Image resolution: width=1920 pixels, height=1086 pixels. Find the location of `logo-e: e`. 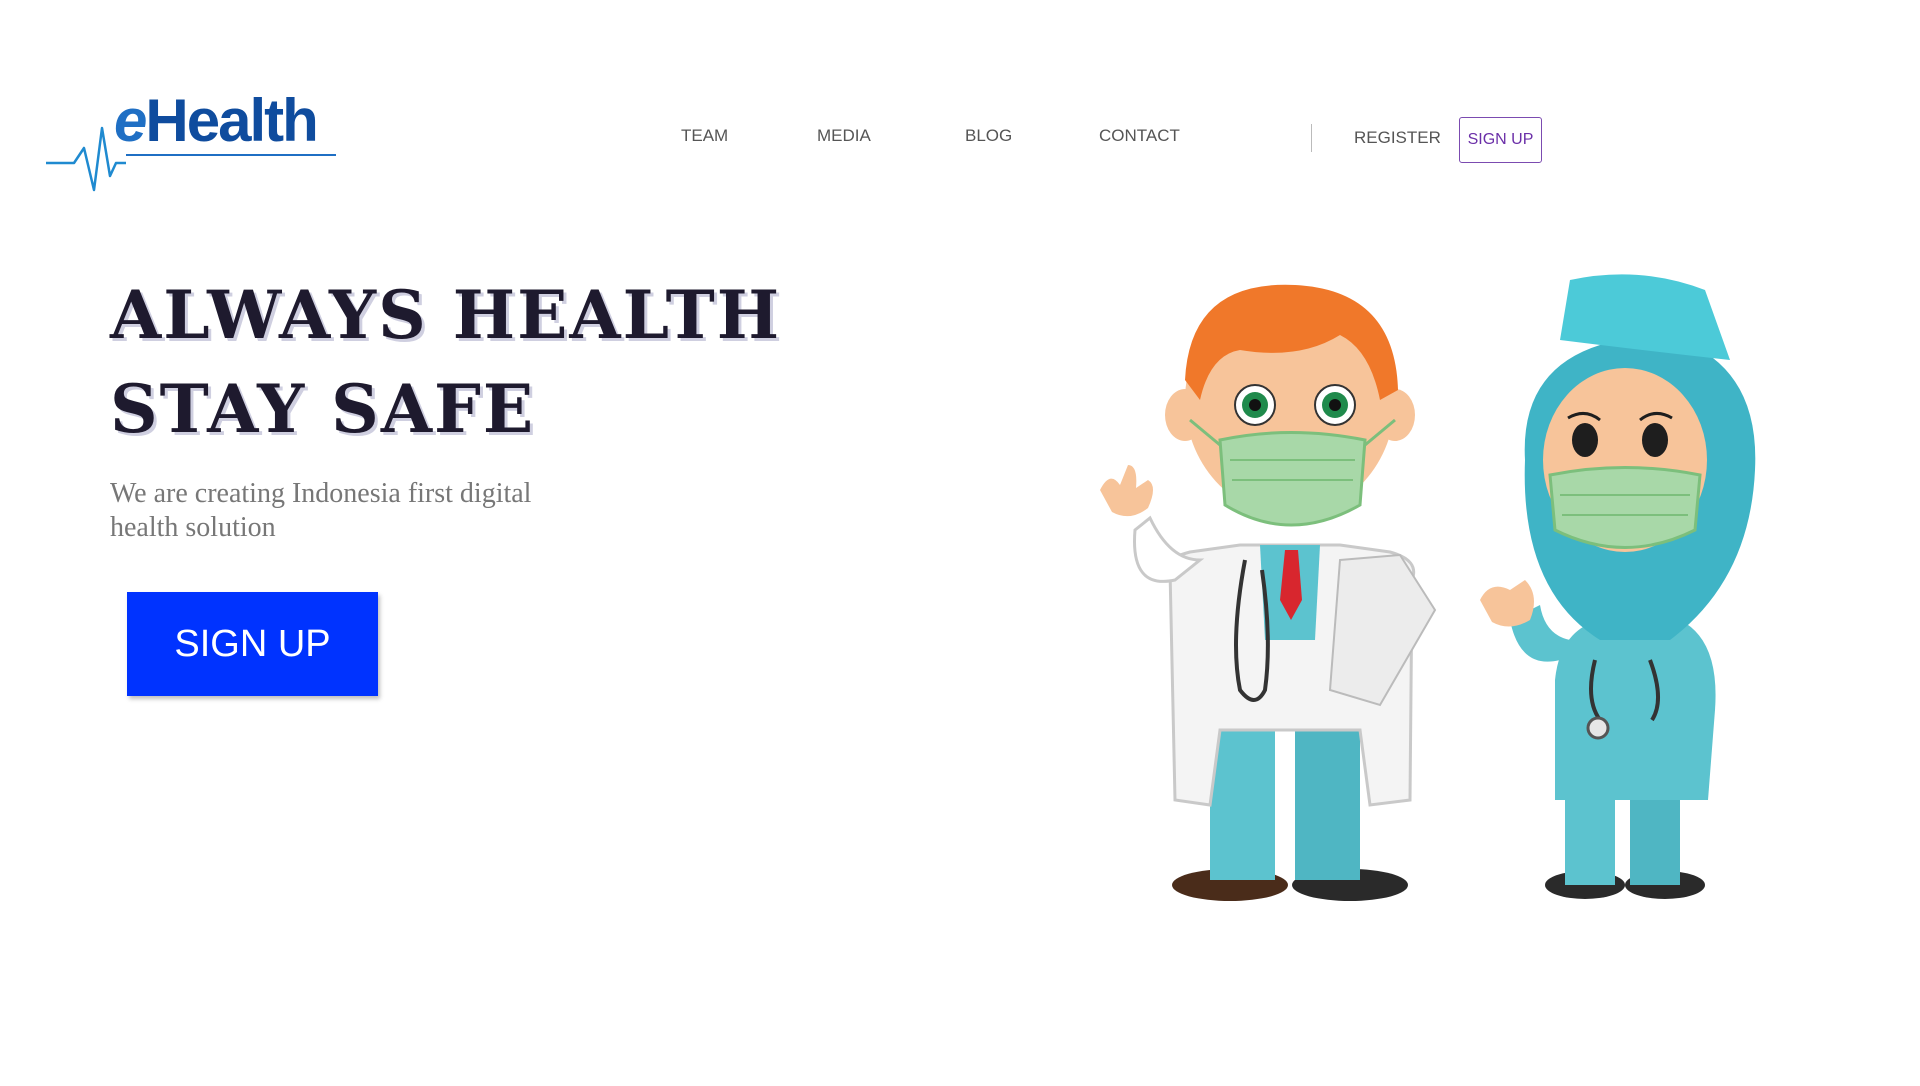

logo-e: e is located at coordinates (130, 120).